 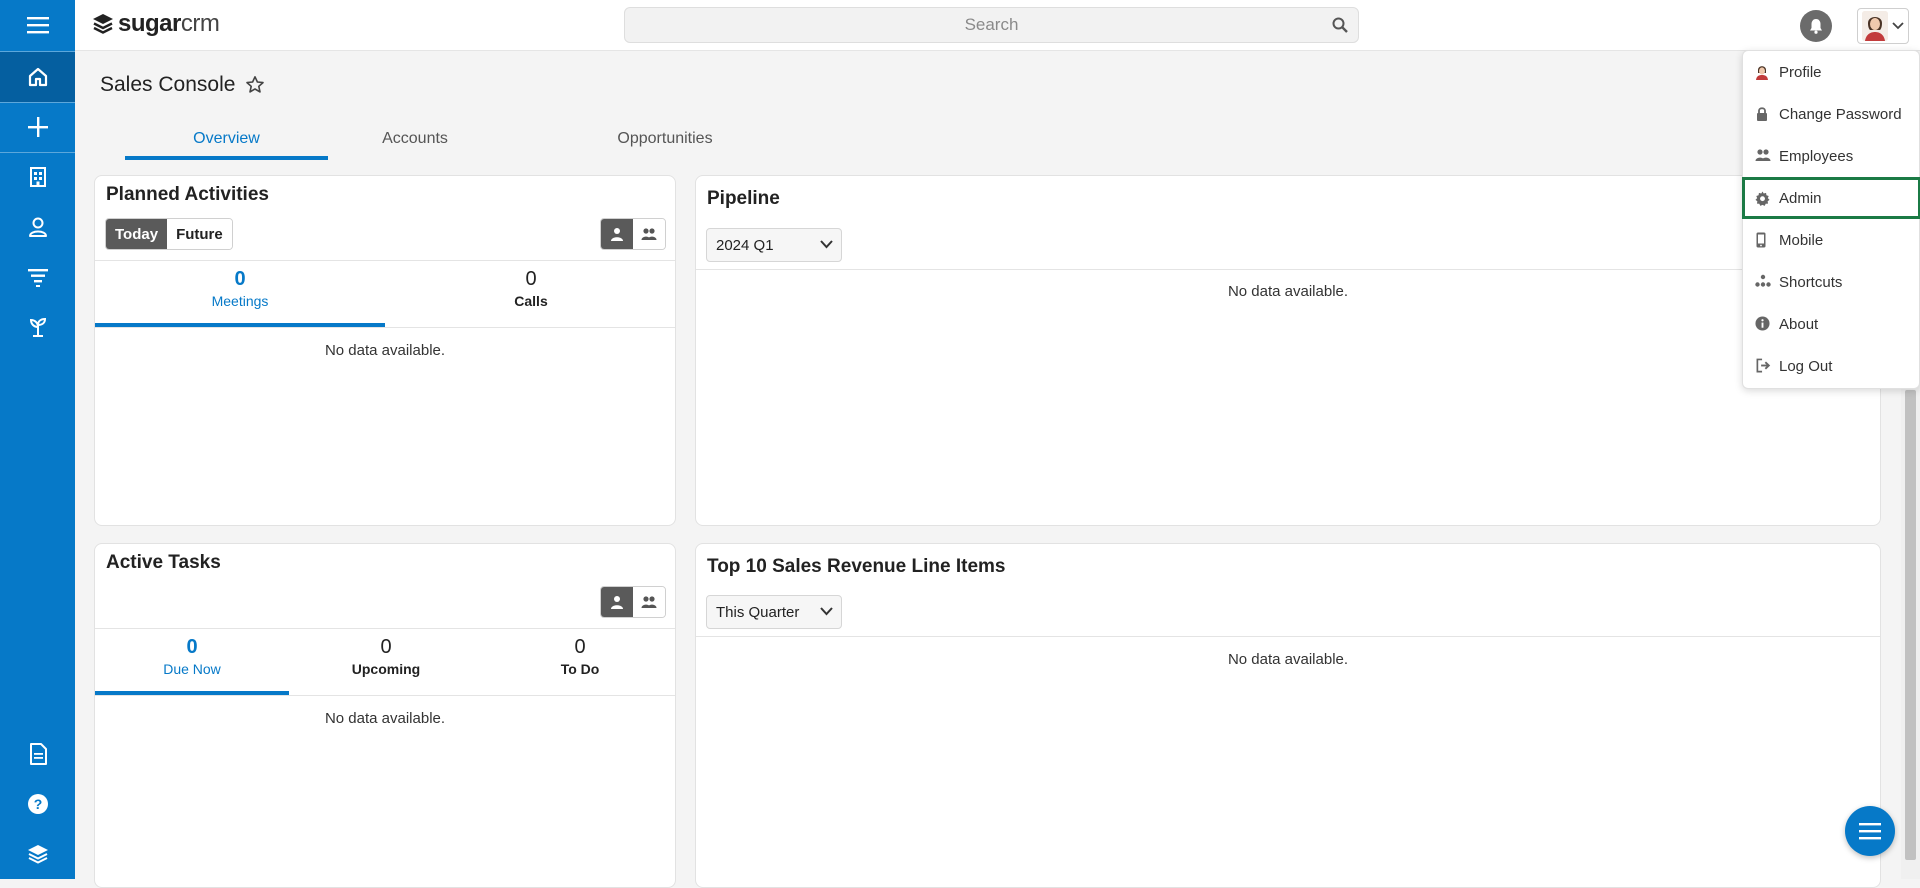 I want to click on console-tabs: Overview Accounts Opportunities, so click(x=975, y=139).